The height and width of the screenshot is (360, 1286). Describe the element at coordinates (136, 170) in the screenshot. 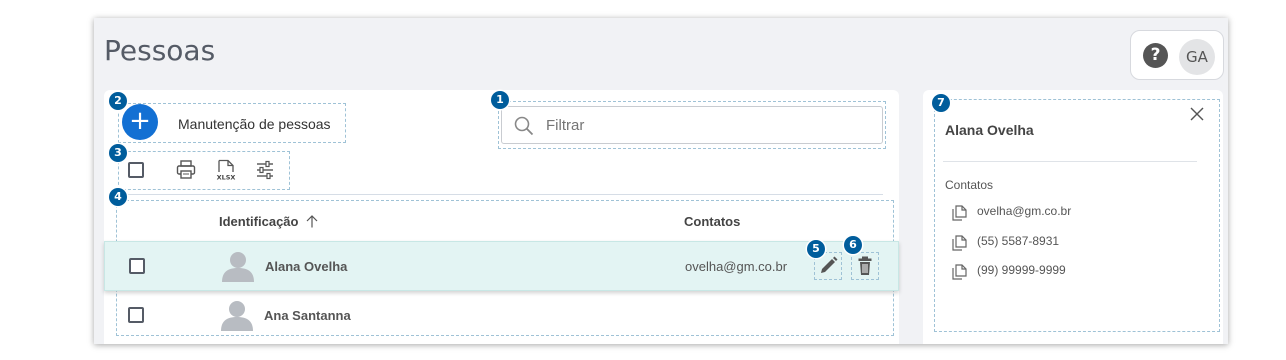

I see `select-all-checkbox` at that location.